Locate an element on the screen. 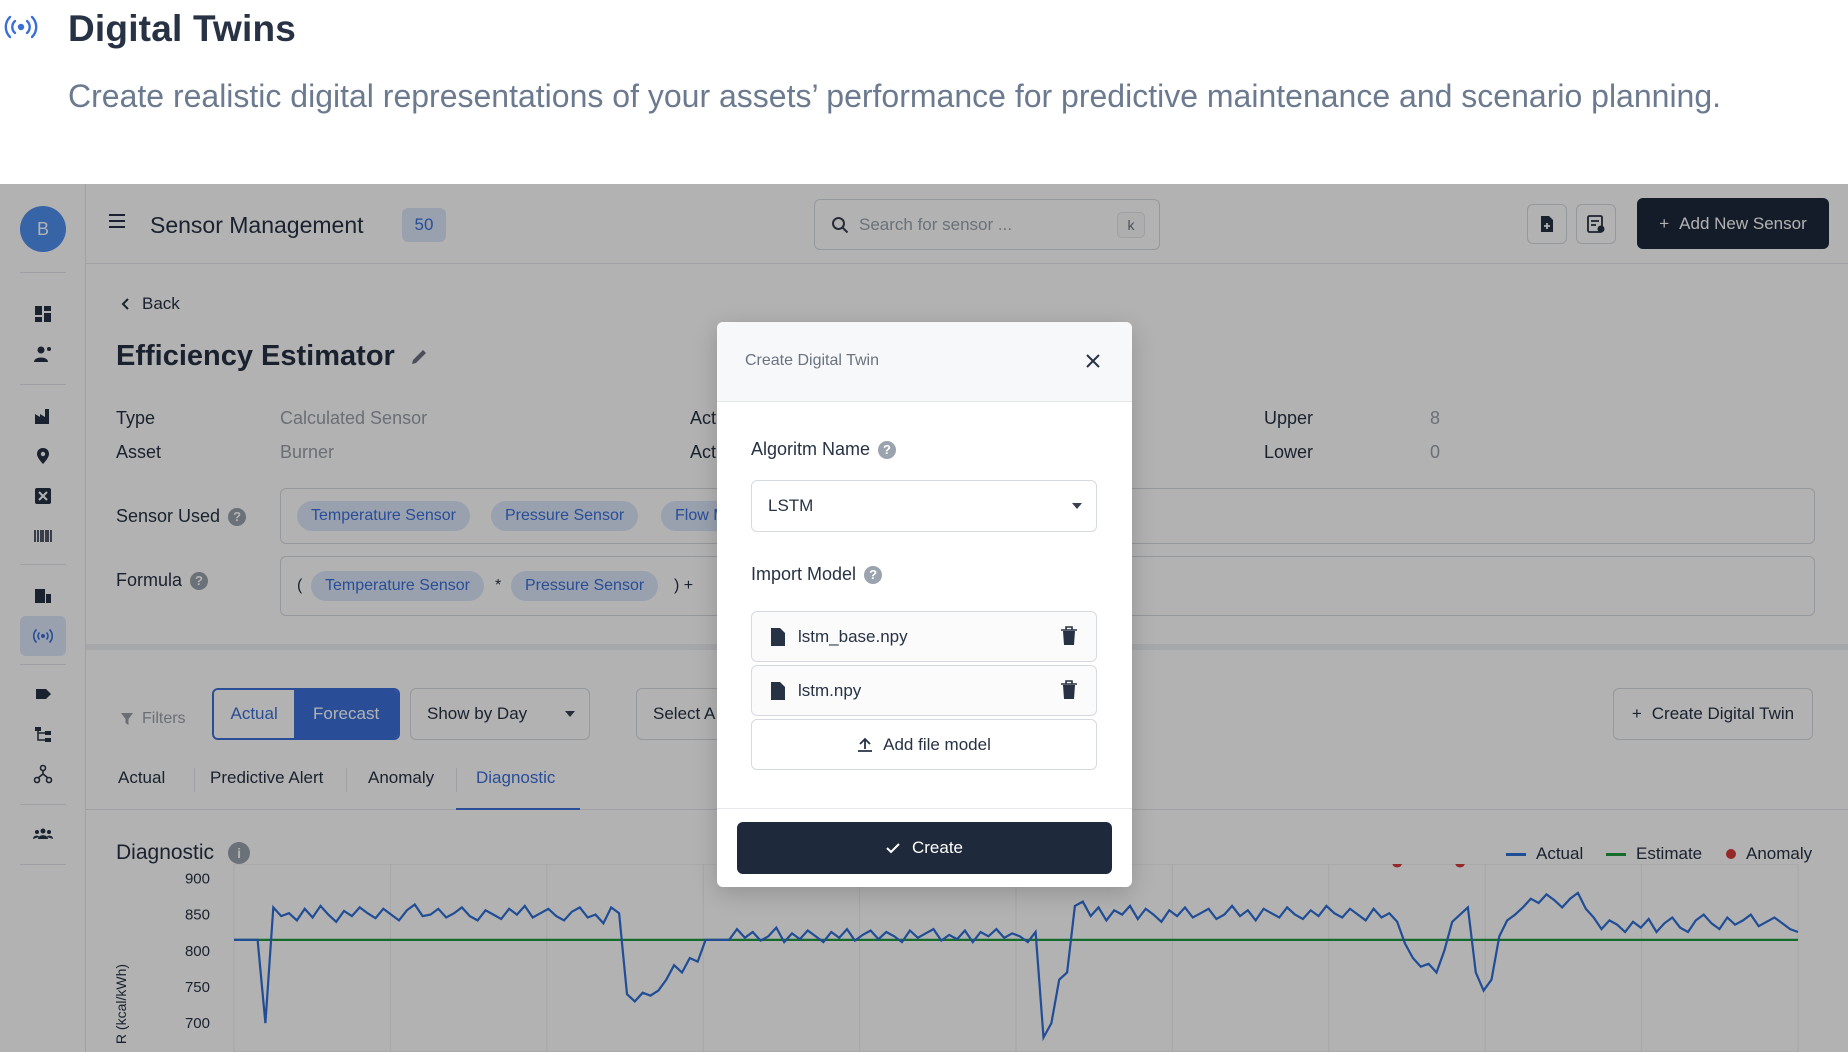  modal-footer-divider is located at coordinates (924, 808).